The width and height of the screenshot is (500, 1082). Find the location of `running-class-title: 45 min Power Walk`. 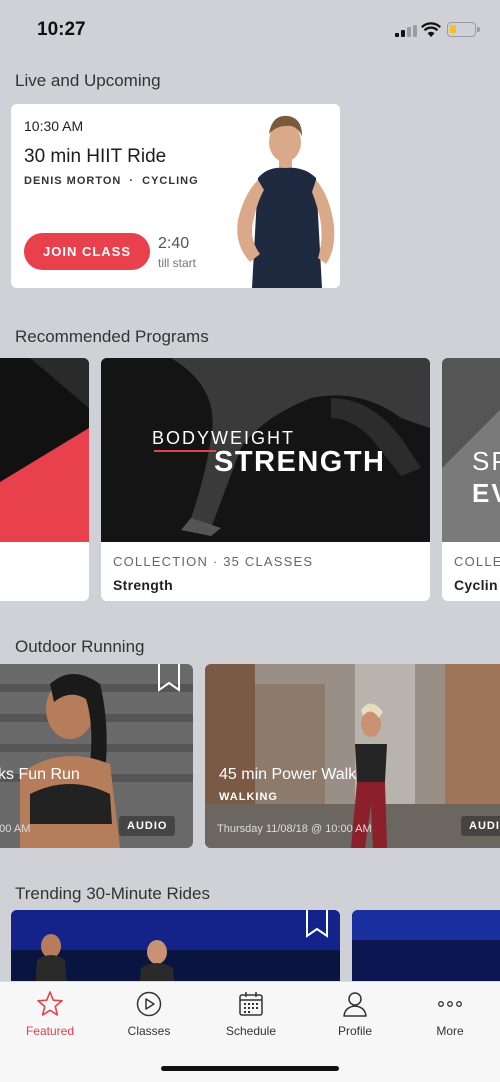

running-class-title: 45 min Power Walk is located at coordinates (288, 774).